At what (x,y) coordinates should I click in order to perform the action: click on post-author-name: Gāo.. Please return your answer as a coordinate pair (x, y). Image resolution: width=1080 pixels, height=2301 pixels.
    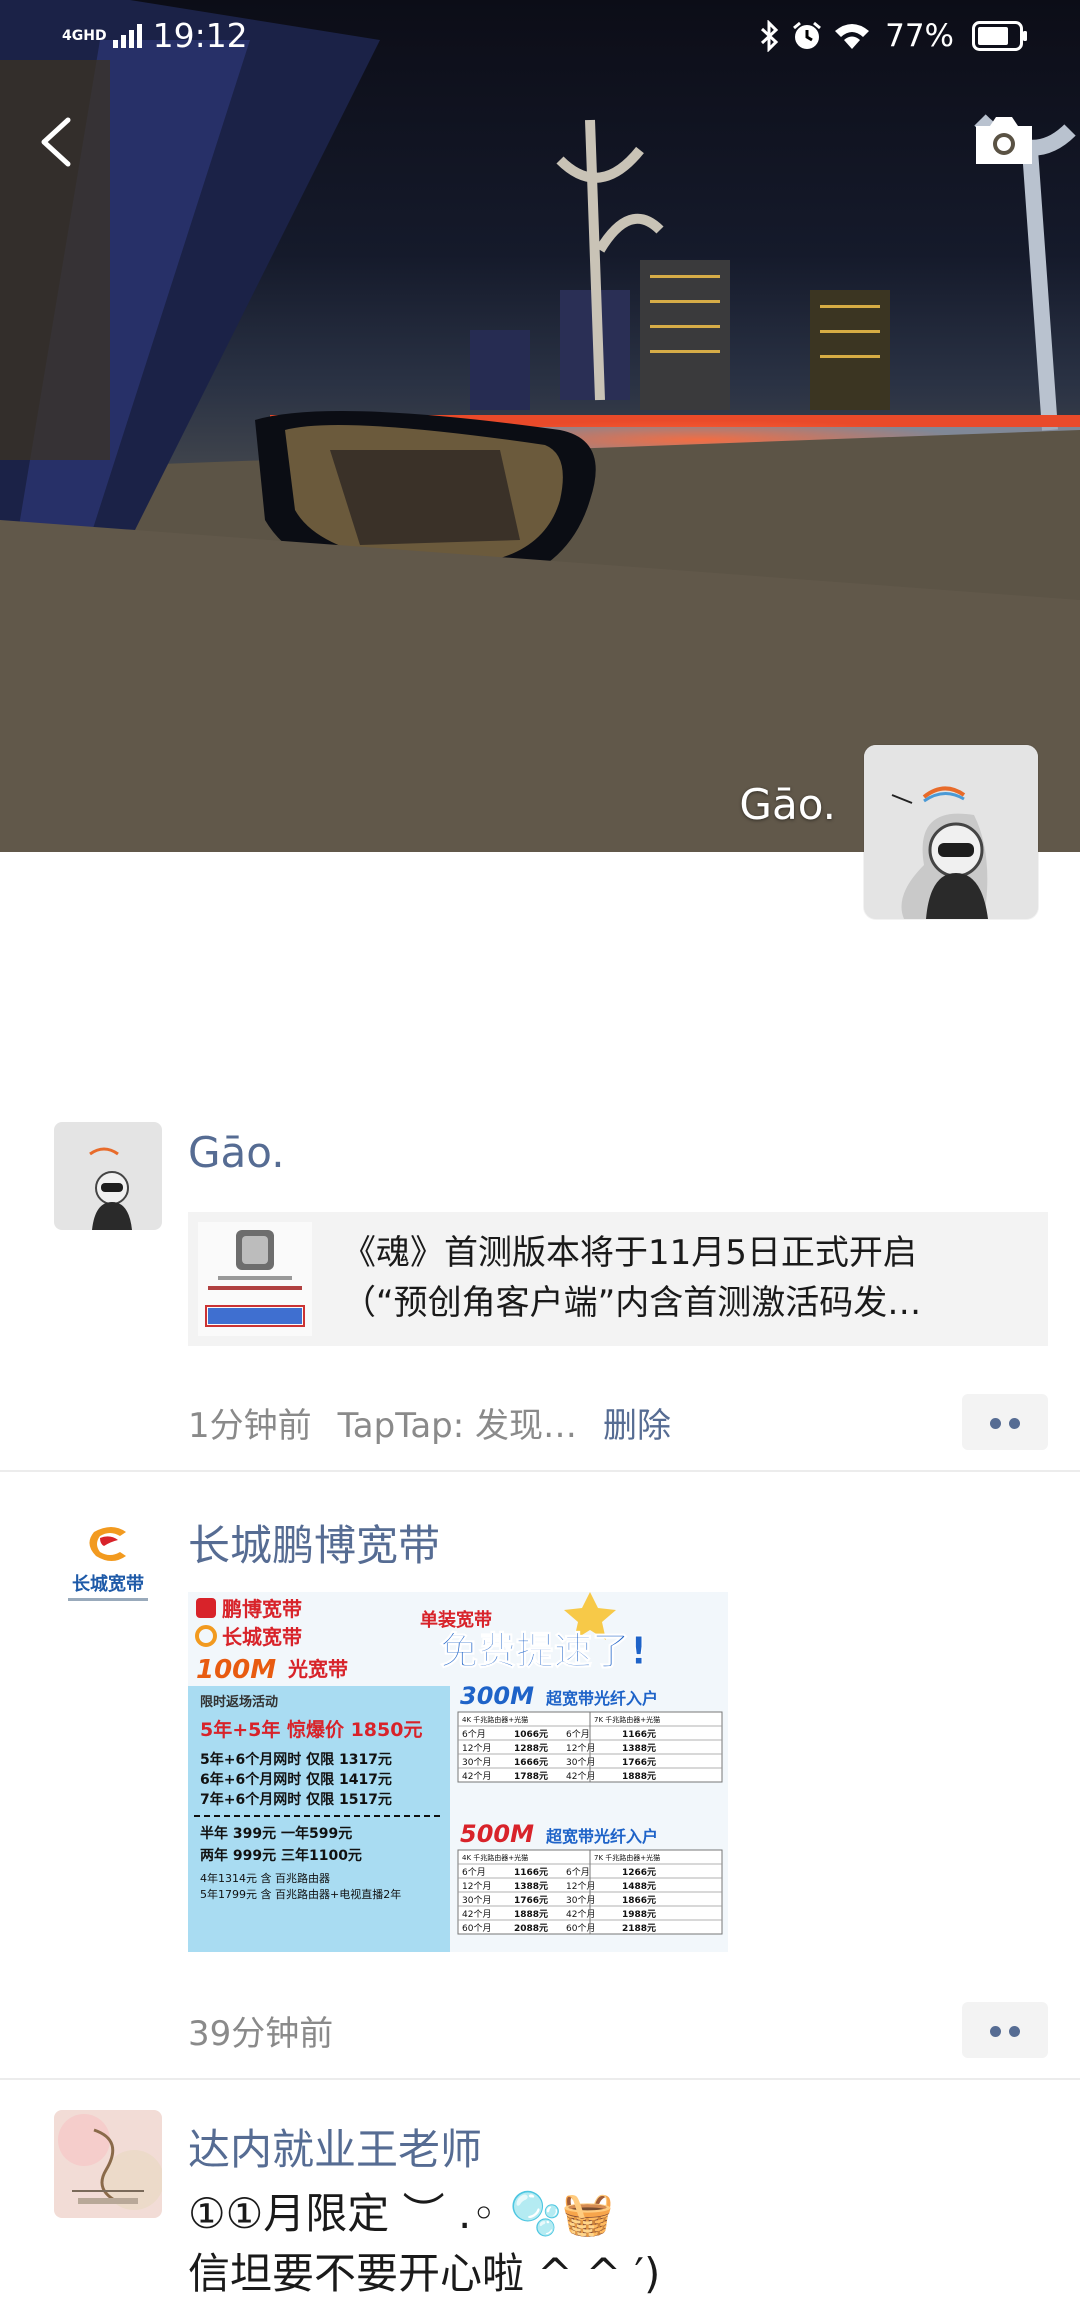
    Looking at the image, I should click on (236, 1152).